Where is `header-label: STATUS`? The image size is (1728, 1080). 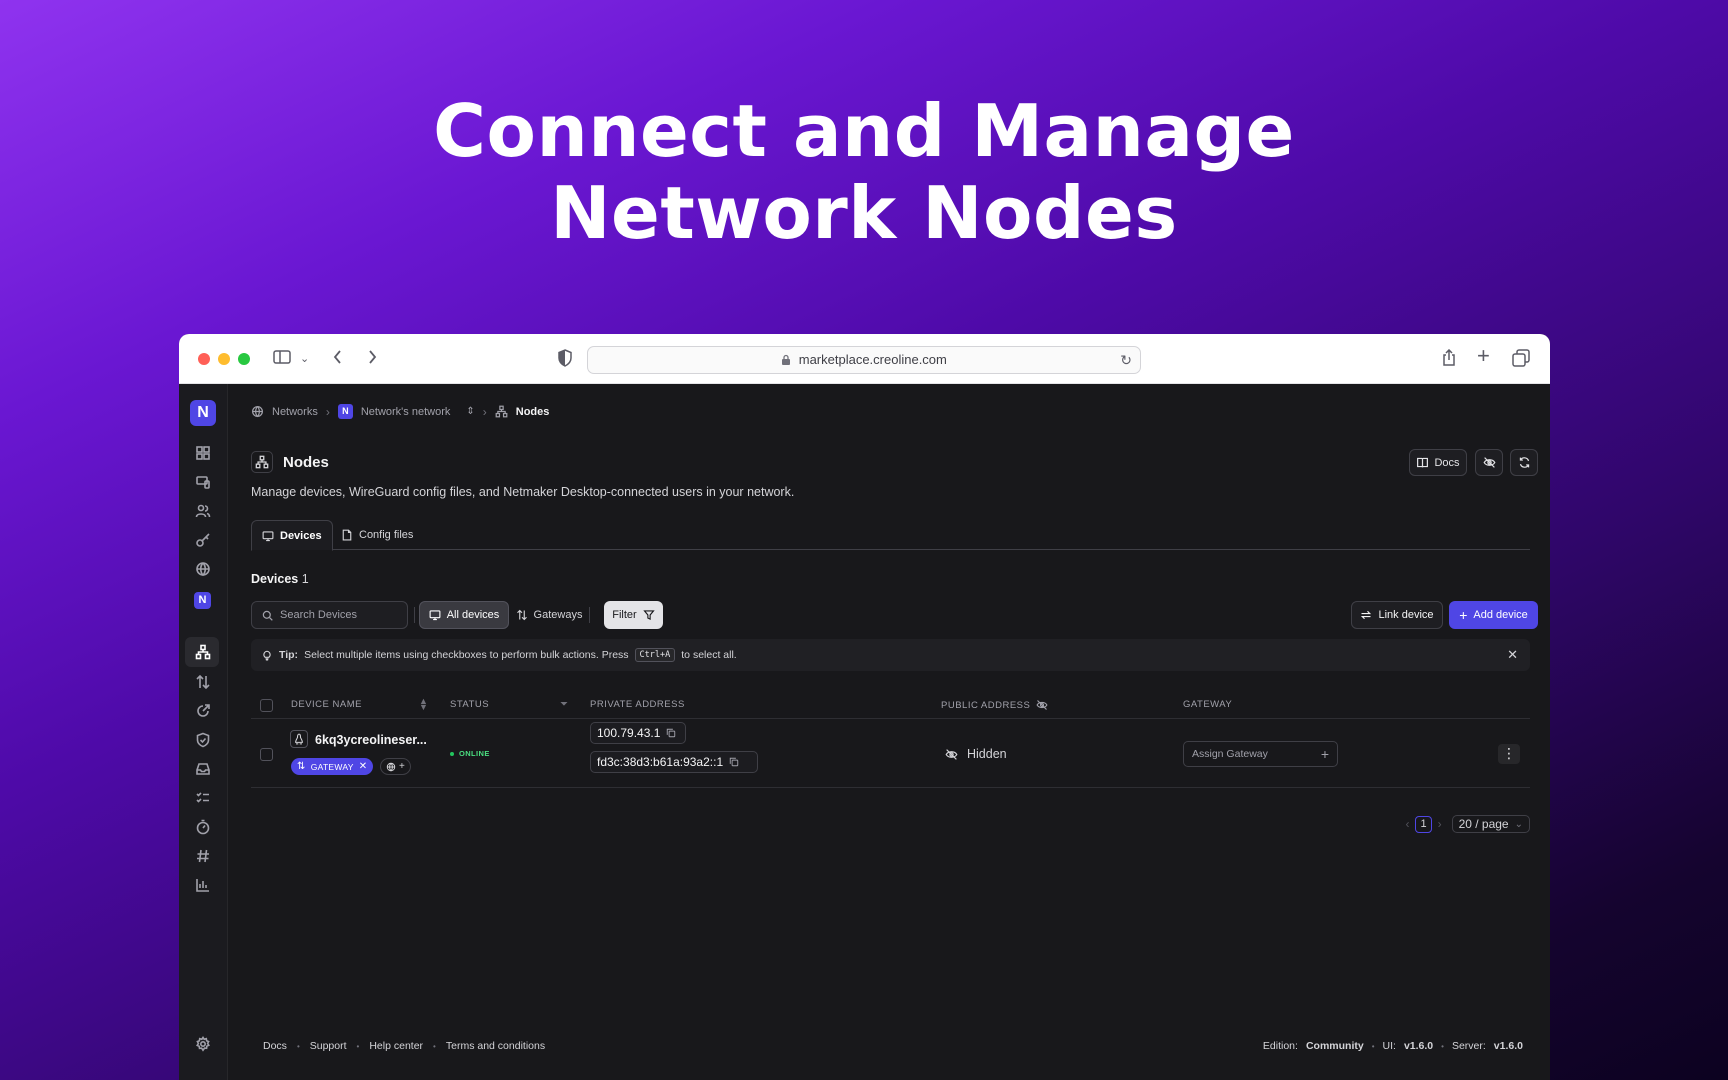
header-label: STATUS is located at coordinates (470, 704).